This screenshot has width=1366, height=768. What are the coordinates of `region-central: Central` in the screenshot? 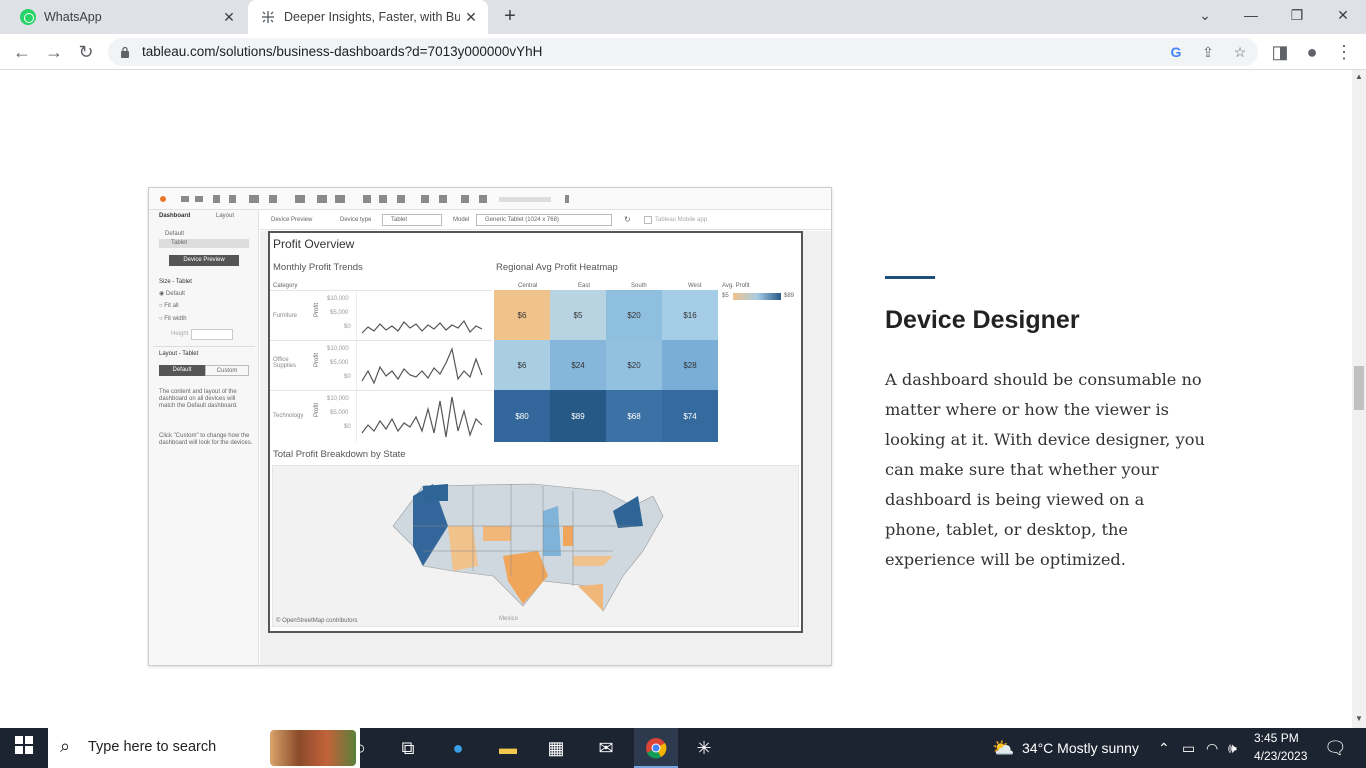 It's located at (528, 286).